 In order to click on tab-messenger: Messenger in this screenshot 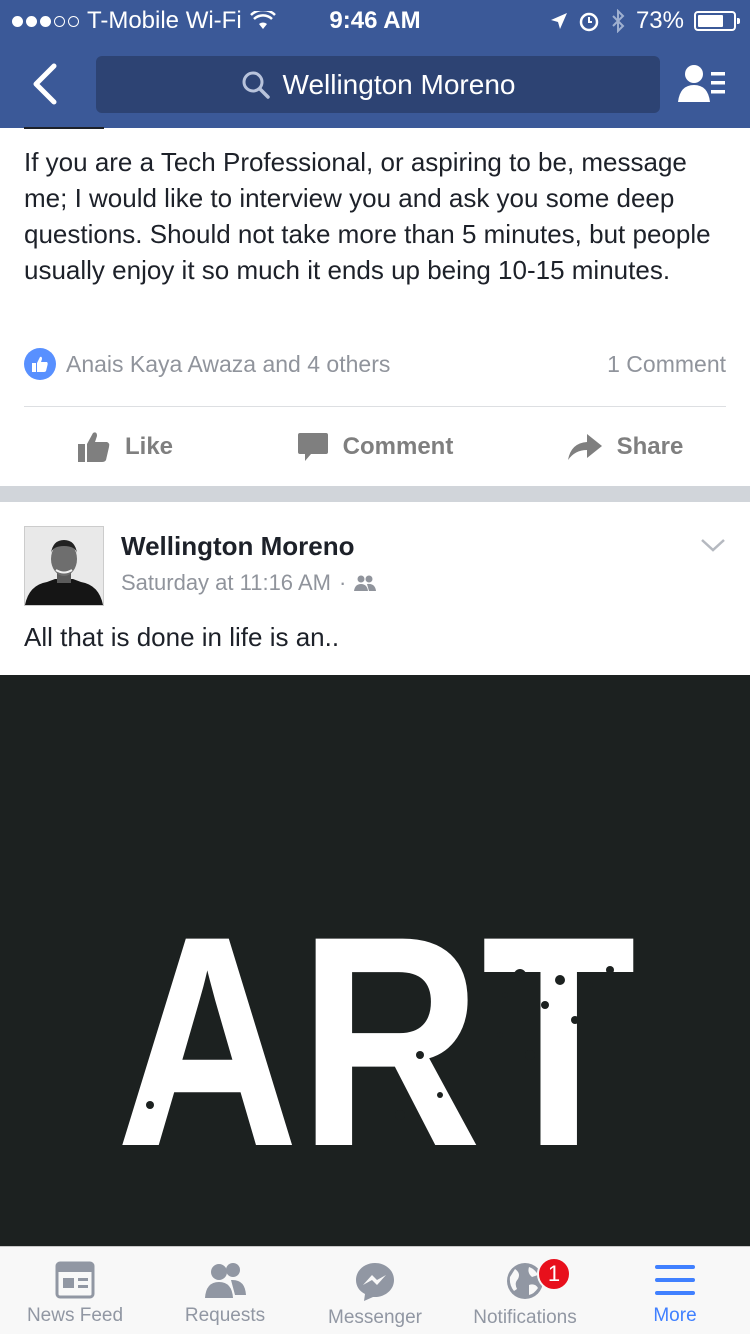, I will do `click(375, 1290)`.